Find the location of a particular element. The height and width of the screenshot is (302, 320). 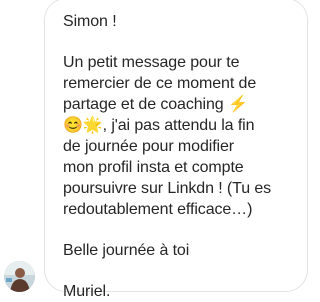

smile-emoji-icon: 😊 is located at coordinates (73, 125).